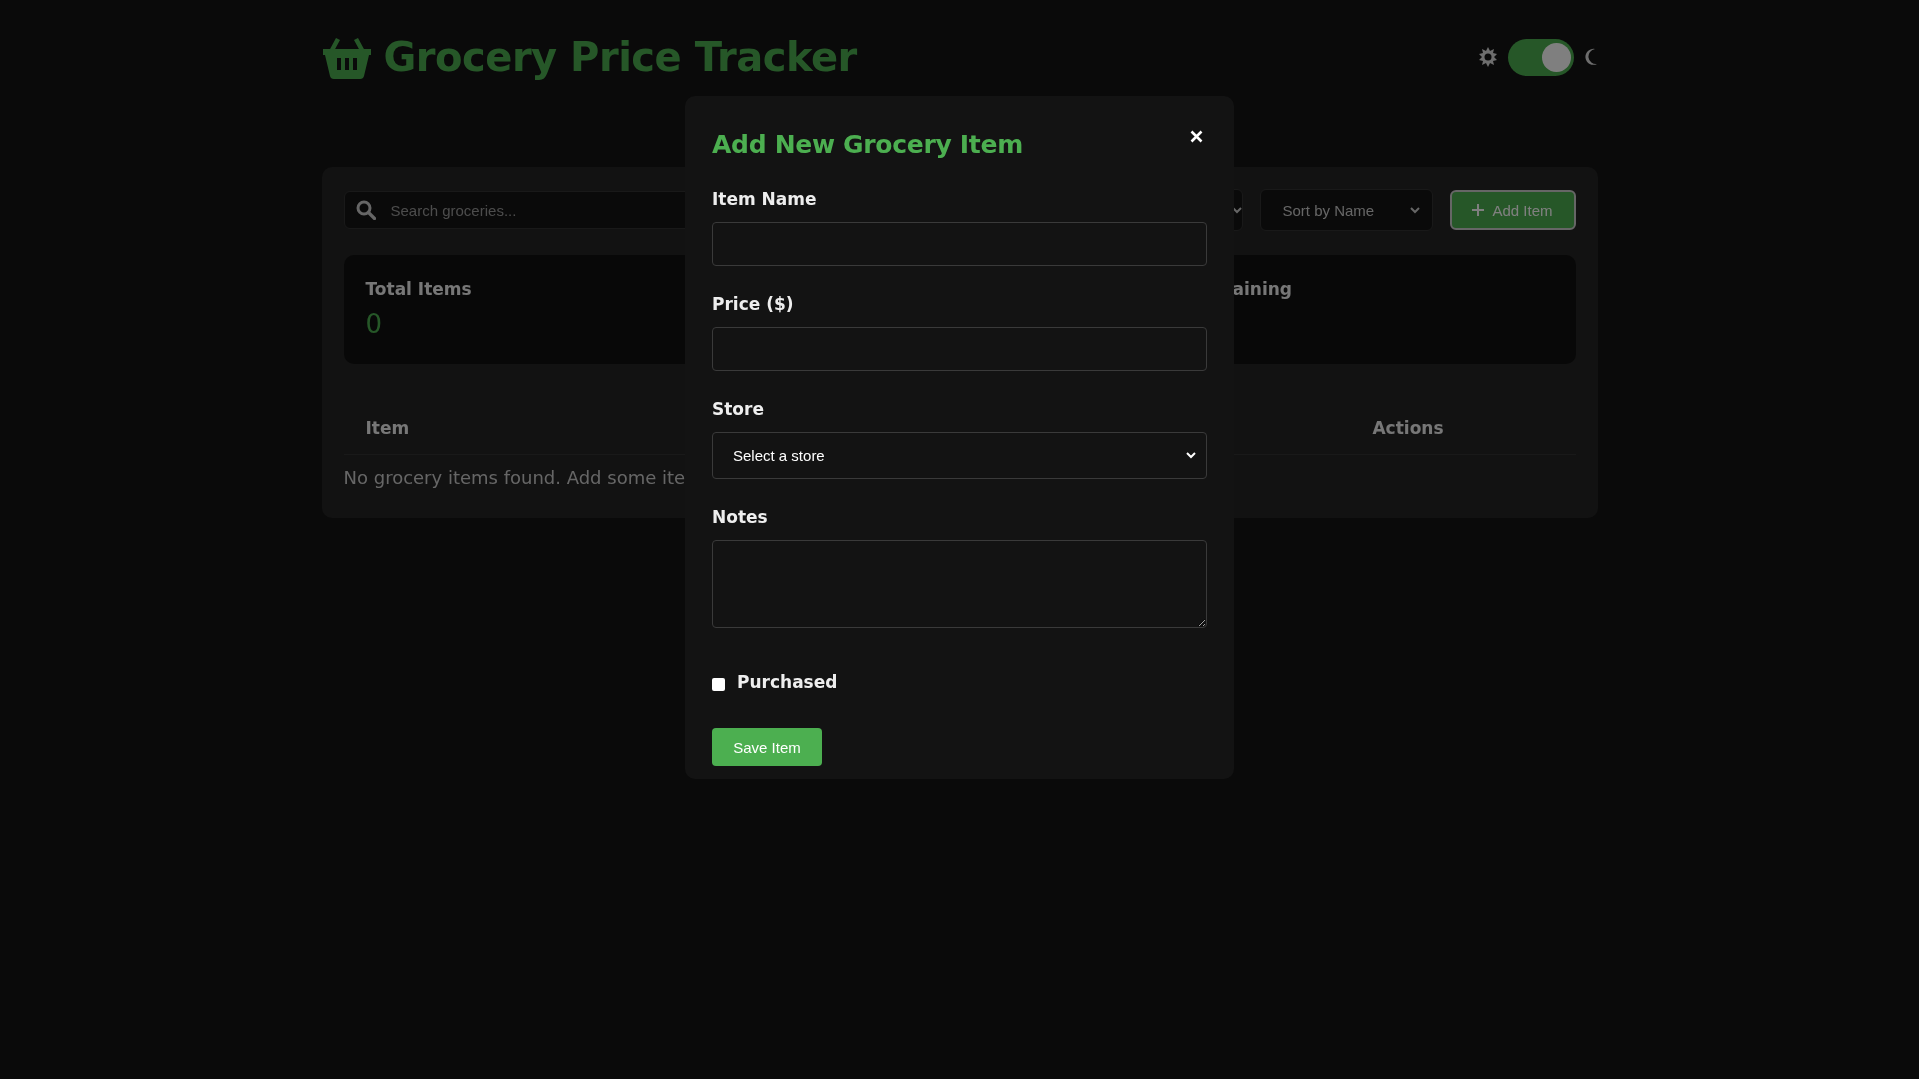 This screenshot has width=1919, height=1079. What do you see at coordinates (387, 428) in the screenshot?
I see `column-header: Item` at bounding box center [387, 428].